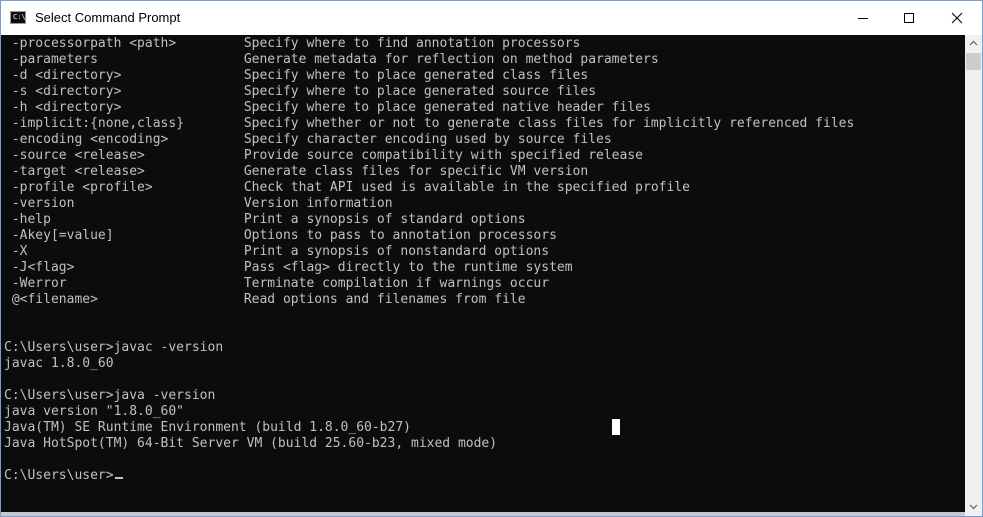  What do you see at coordinates (973, 61) in the screenshot?
I see `scrollbar-thumb` at bounding box center [973, 61].